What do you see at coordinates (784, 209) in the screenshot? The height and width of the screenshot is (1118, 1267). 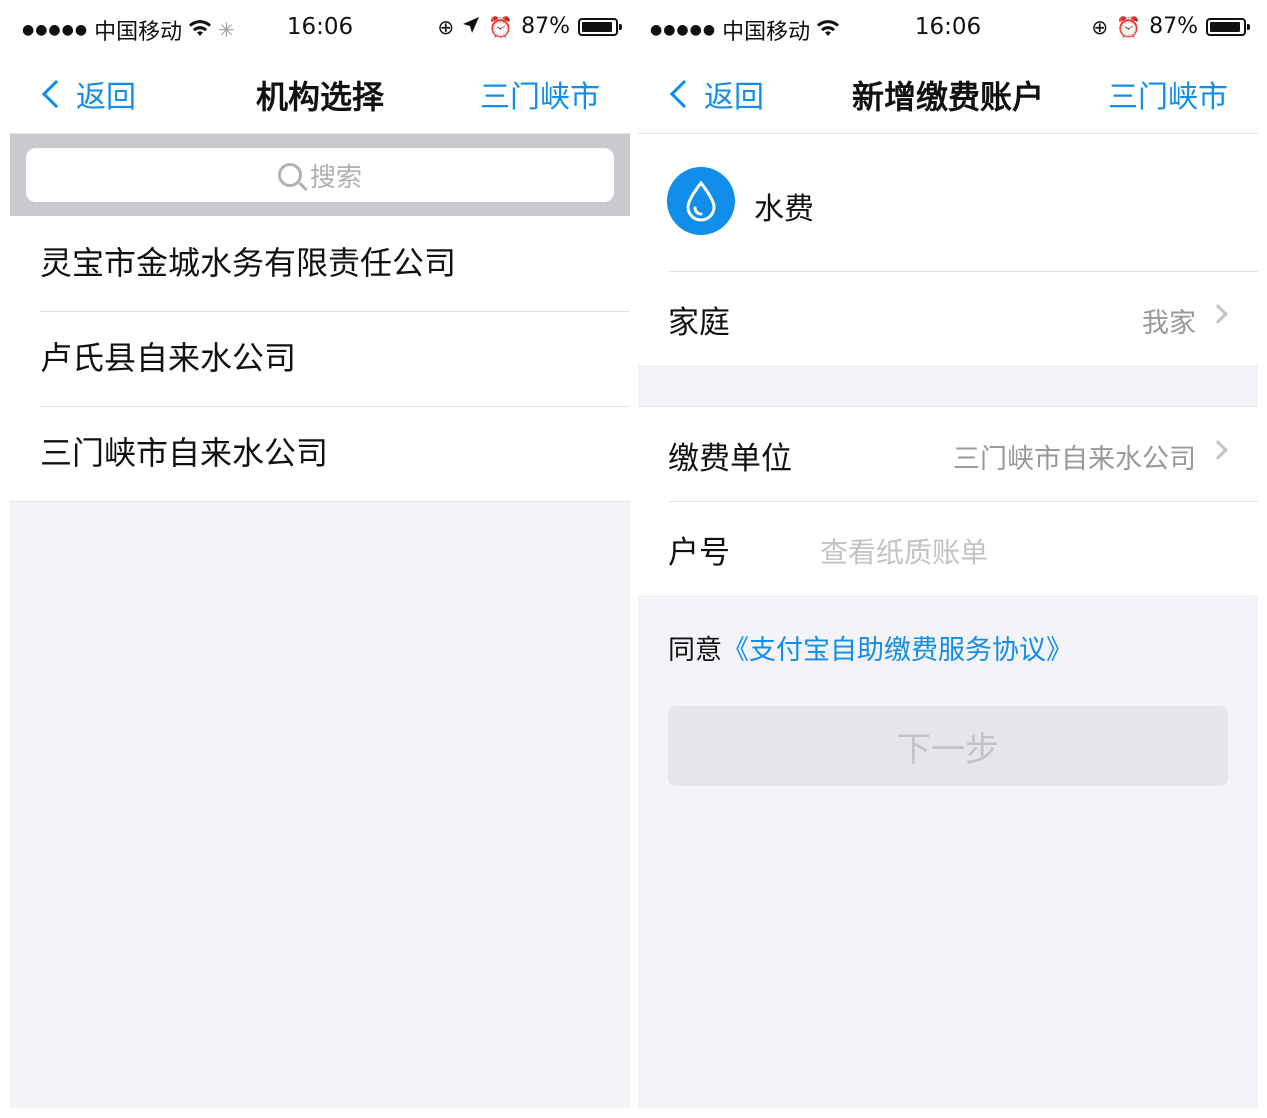 I see `service-name: 水费` at bounding box center [784, 209].